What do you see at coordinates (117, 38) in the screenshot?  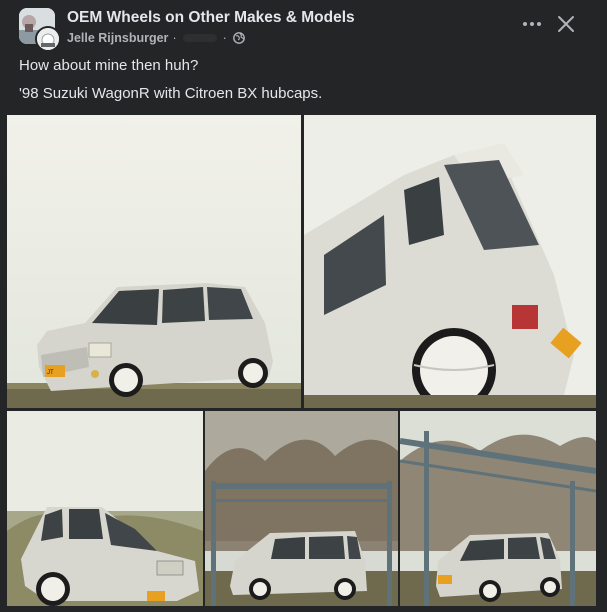 I see `author-name-link: Jelle Rijnsburger` at bounding box center [117, 38].